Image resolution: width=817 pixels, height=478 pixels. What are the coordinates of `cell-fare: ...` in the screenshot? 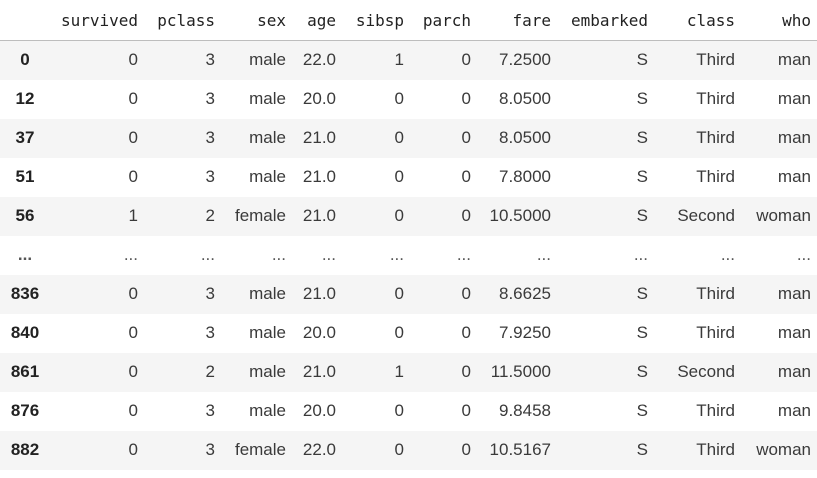 It's located at (543, 254).